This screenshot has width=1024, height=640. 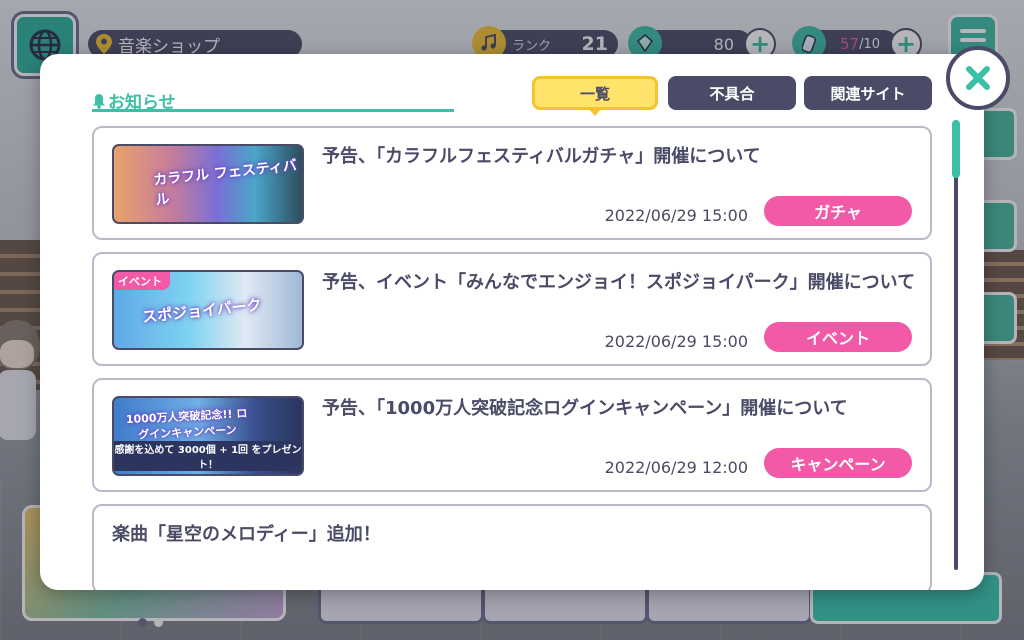 What do you see at coordinates (273, 110) in the screenshot?
I see `title-underline` at bounding box center [273, 110].